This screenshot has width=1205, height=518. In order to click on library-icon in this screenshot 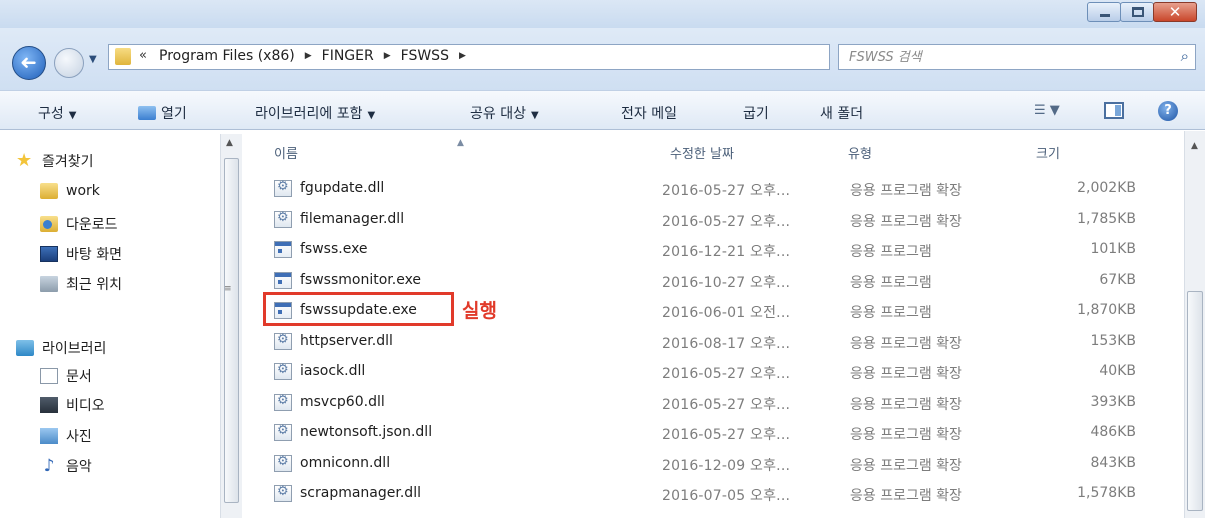, I will do `click(25, 348)`.